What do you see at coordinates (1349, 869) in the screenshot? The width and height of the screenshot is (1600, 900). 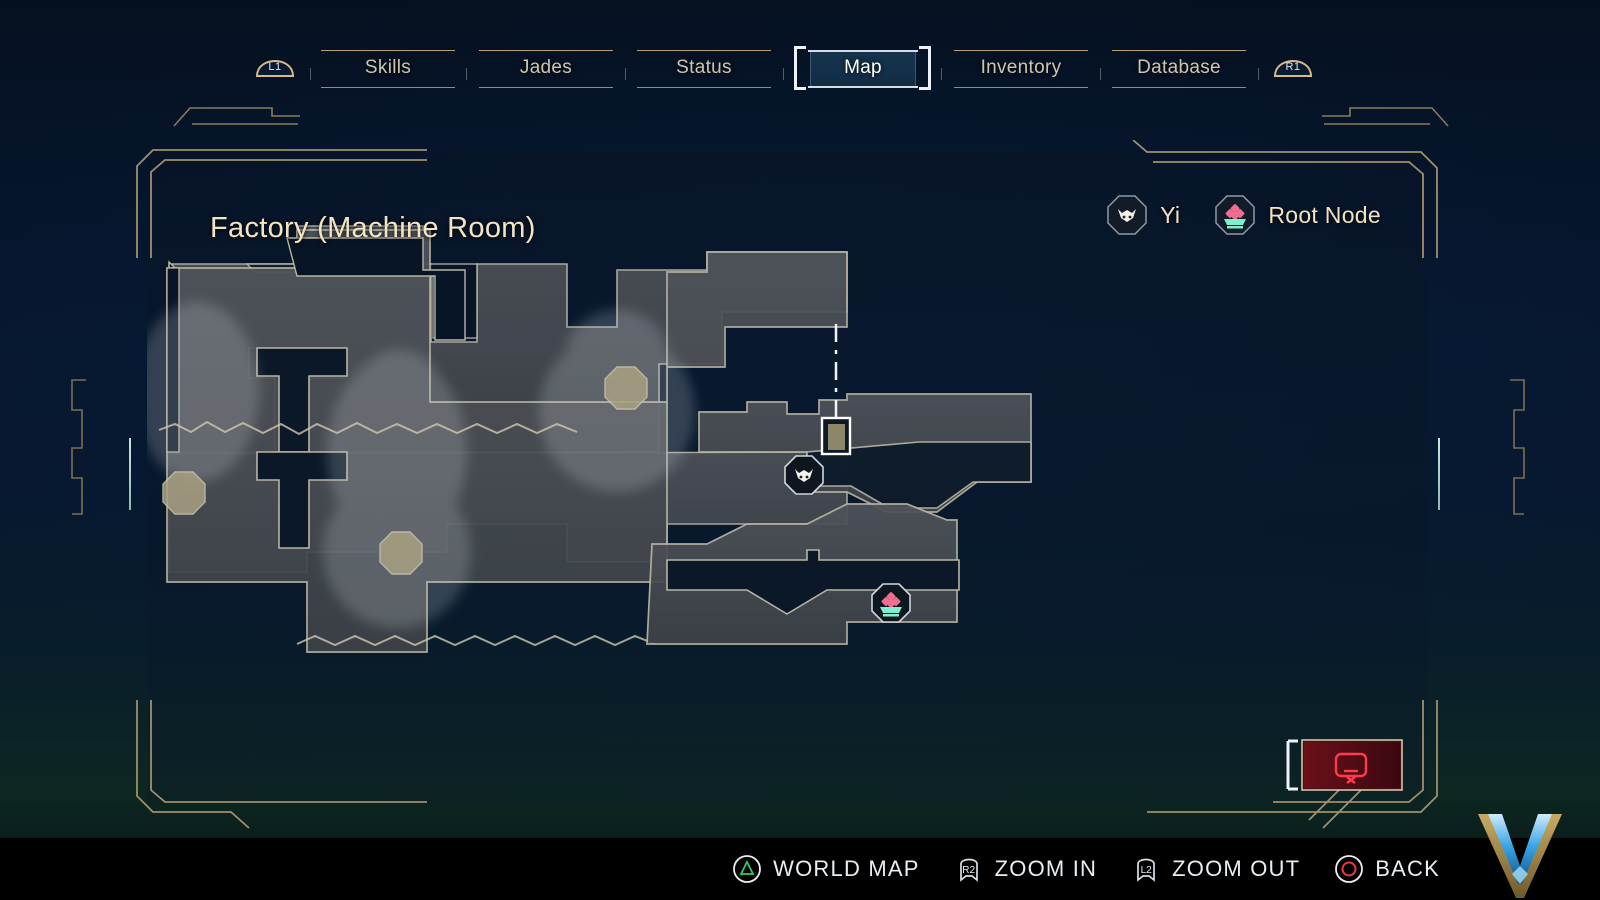 I see `circle-button-icon` at bounding box center [1349, 869].